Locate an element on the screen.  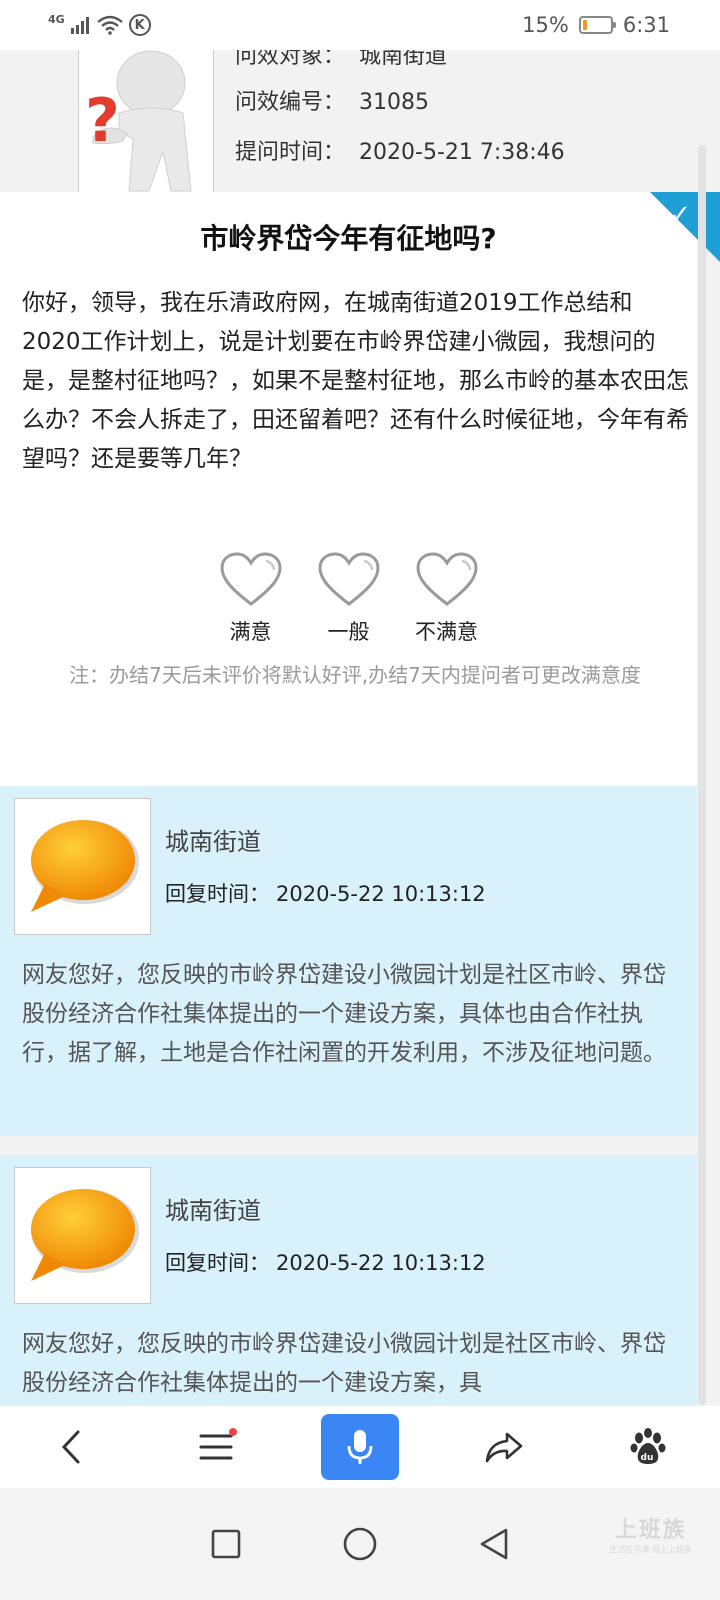
baidu-home-button: du is located at coordinates (648, 1447).